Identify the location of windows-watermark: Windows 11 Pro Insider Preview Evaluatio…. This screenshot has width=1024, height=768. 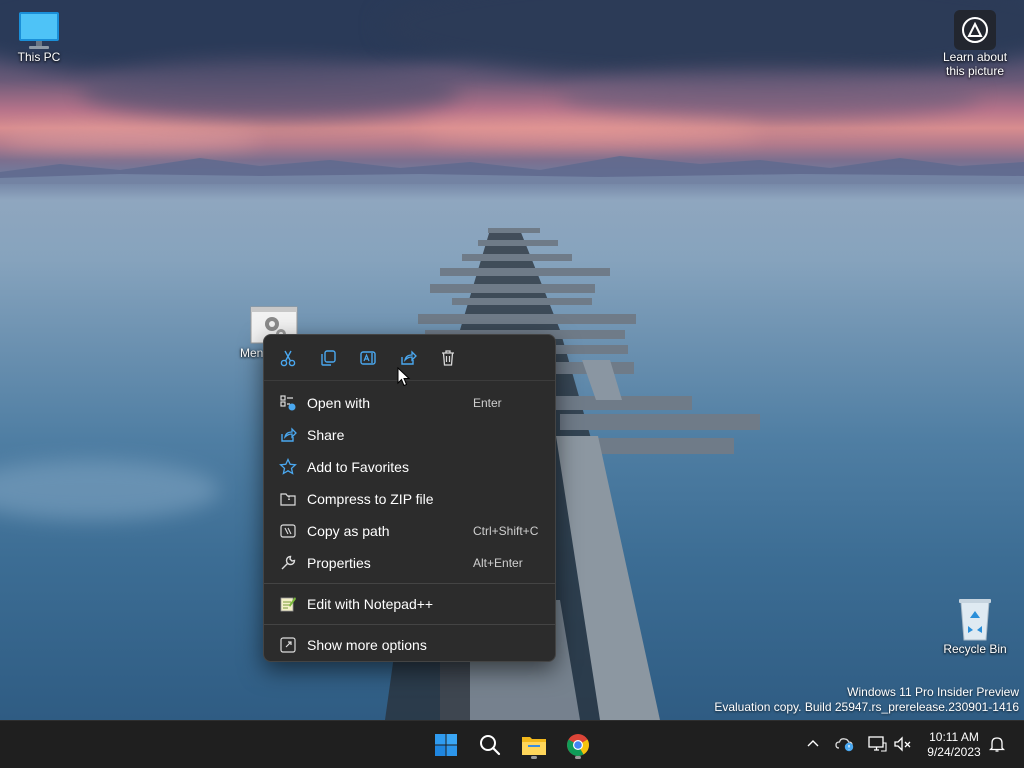
(866, 700).